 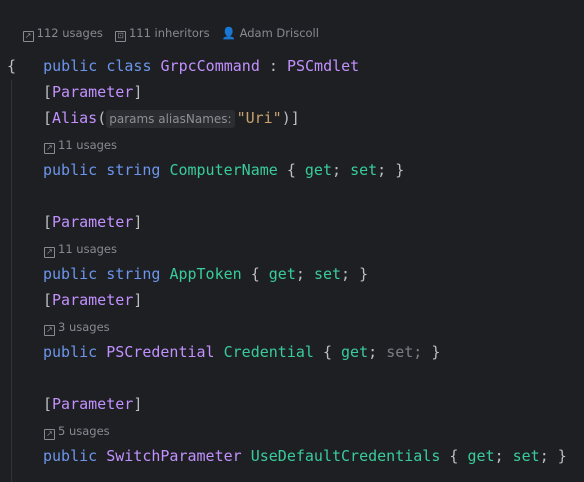 I want to click on attribute-line-3: [Parameter], so click(x=92, y=300).